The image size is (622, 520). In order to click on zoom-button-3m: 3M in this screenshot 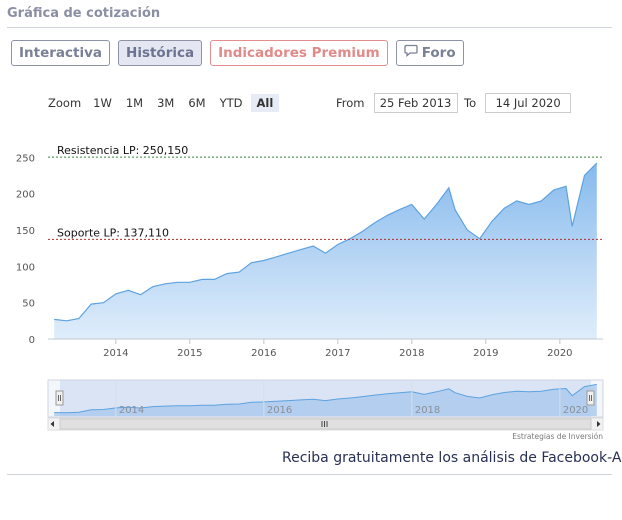, I will do `click(165, 103)`.